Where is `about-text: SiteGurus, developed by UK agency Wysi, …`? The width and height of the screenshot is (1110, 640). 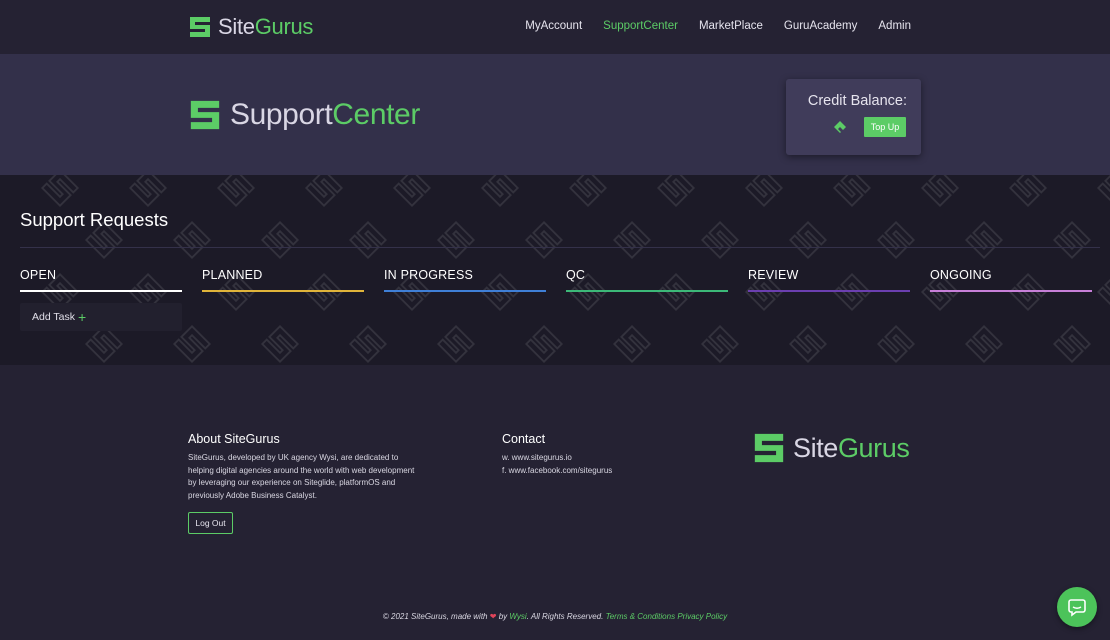 about-text: SiteGurus, developed by UK agency Wysi, … is located at coordinates (301, 476).